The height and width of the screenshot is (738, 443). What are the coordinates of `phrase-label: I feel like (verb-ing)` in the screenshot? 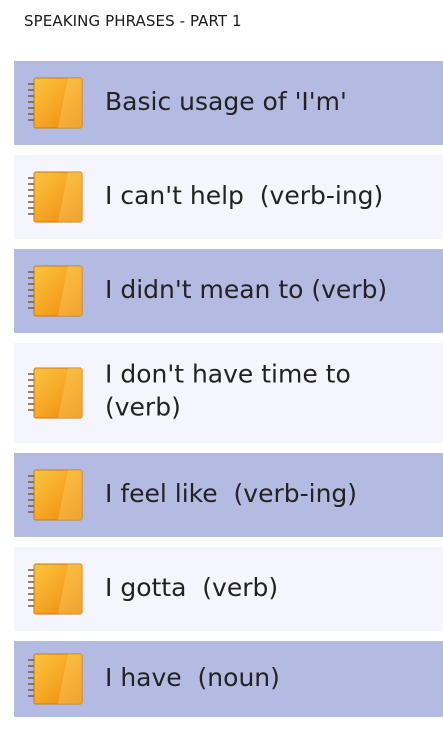 It's located at (231, 494).